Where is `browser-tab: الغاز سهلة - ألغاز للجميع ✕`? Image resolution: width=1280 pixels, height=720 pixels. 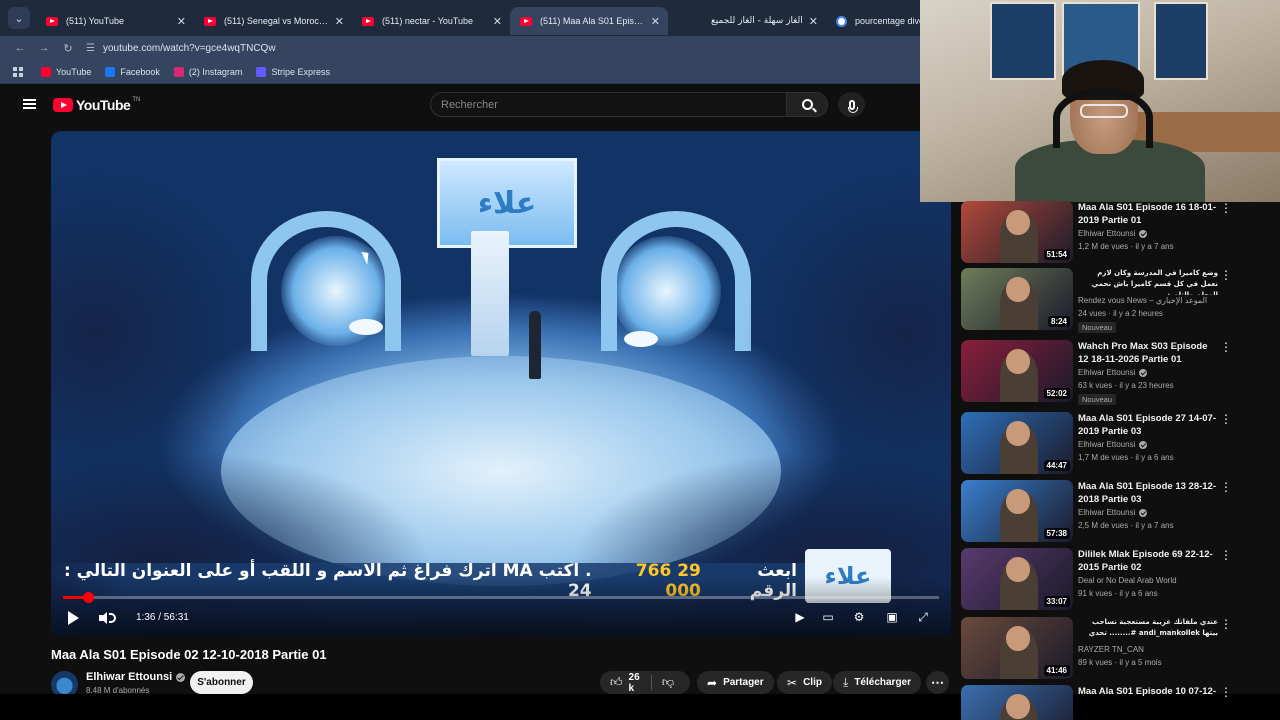 browser-tab: الغاز سهلة - ألغاز للجميع ✕ is located at coordinates (747, 21).